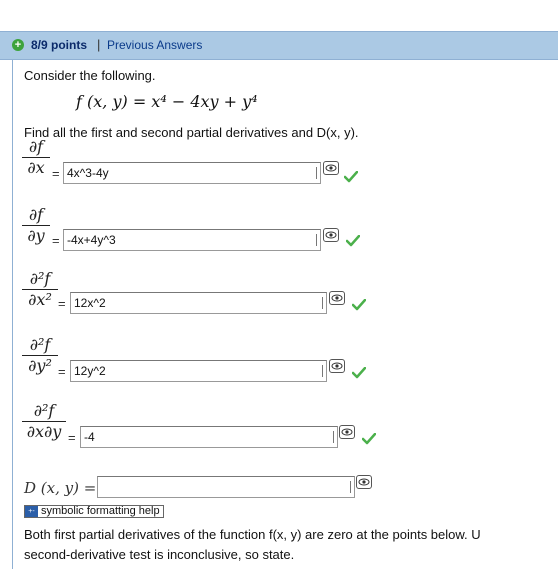  I want to click on derivative-label-fyy: ∂²f ∂y², so click(40, 355).